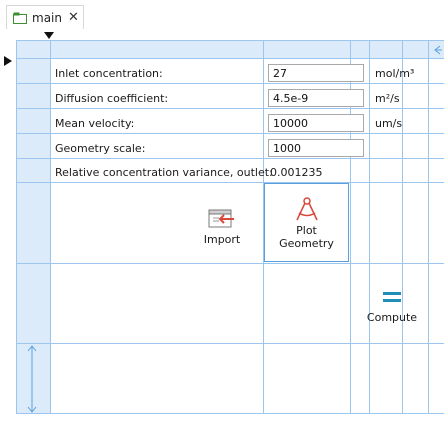  I want to click on tab-main: main ✕, so click(45, 17).